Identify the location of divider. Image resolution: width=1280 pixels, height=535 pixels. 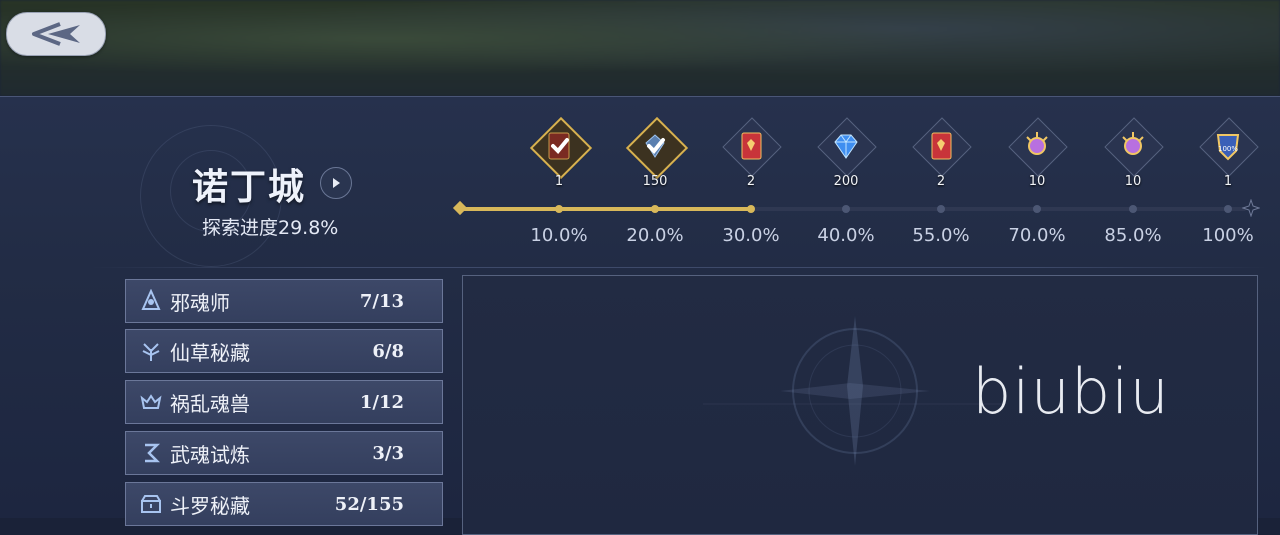
(680, 267).